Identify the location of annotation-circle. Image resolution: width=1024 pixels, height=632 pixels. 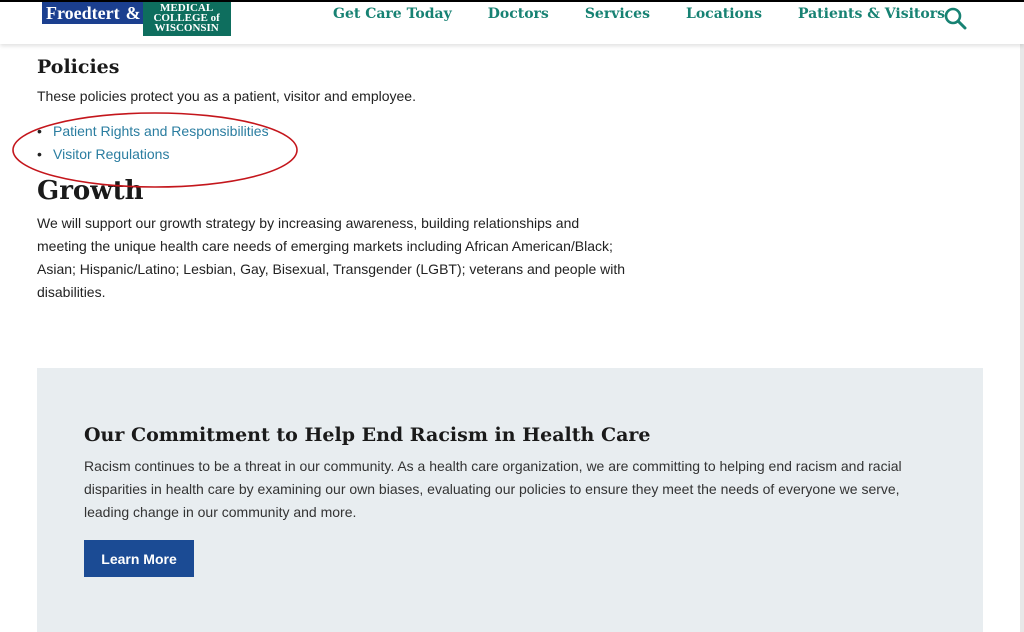
(155, 150).